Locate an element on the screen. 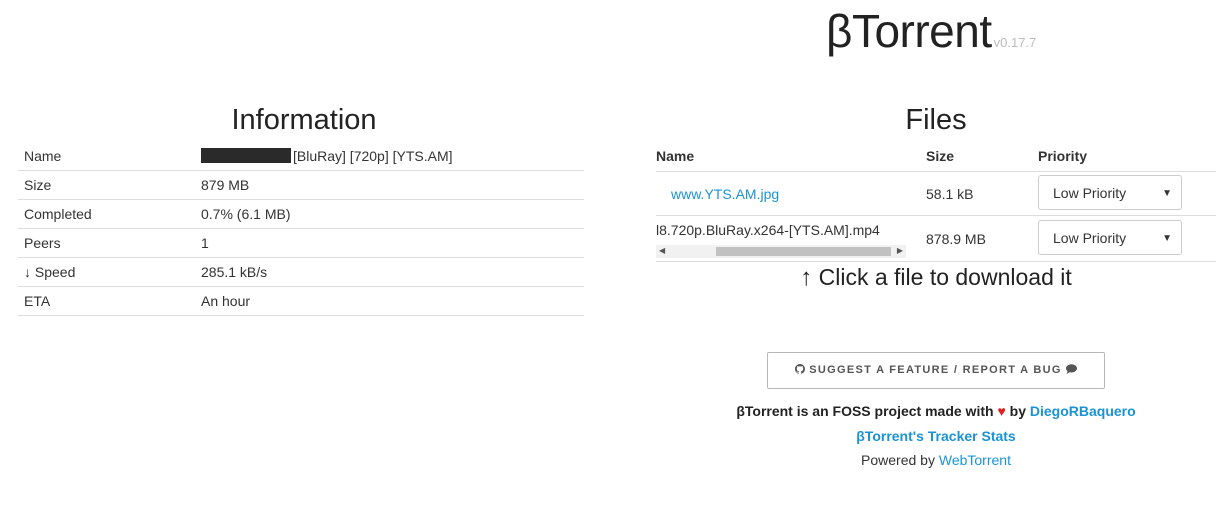 Image resolution: width=1223 pixels, height=518 pixels. speed-label: Speed is located at coordinates (55, 272).